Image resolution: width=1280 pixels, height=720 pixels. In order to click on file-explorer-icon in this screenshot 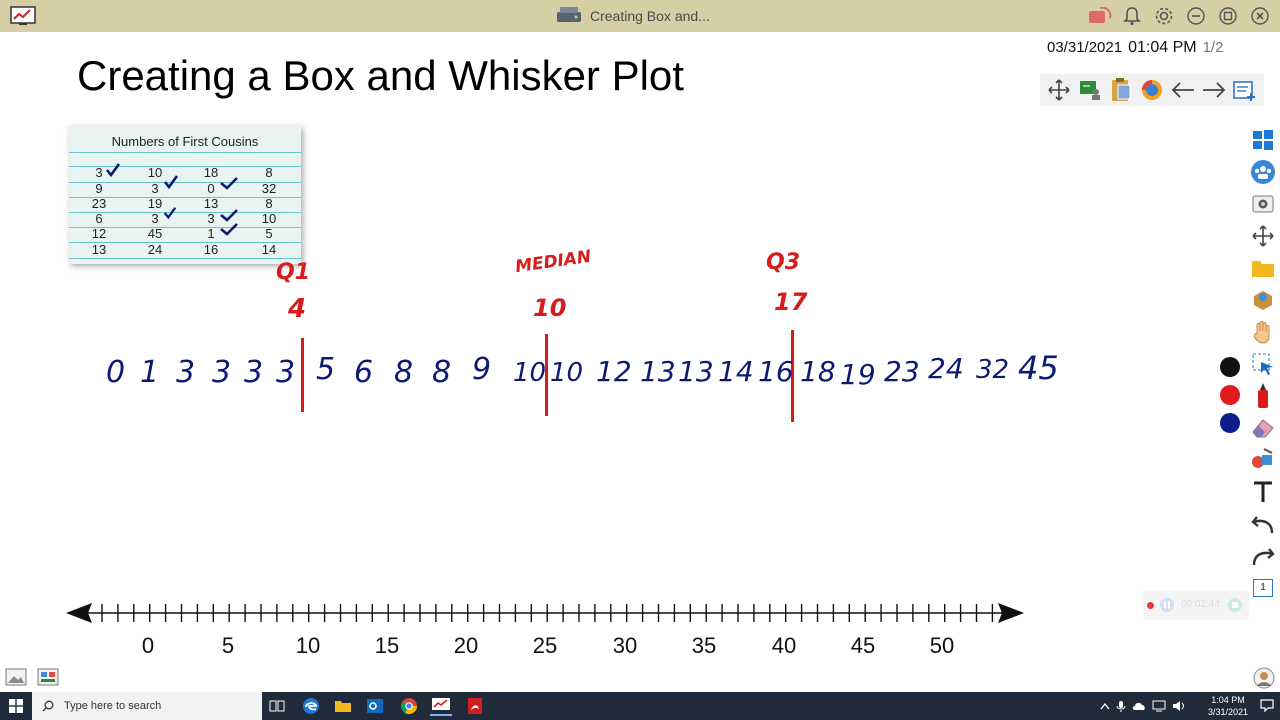, I will do `click(343, 706)`.